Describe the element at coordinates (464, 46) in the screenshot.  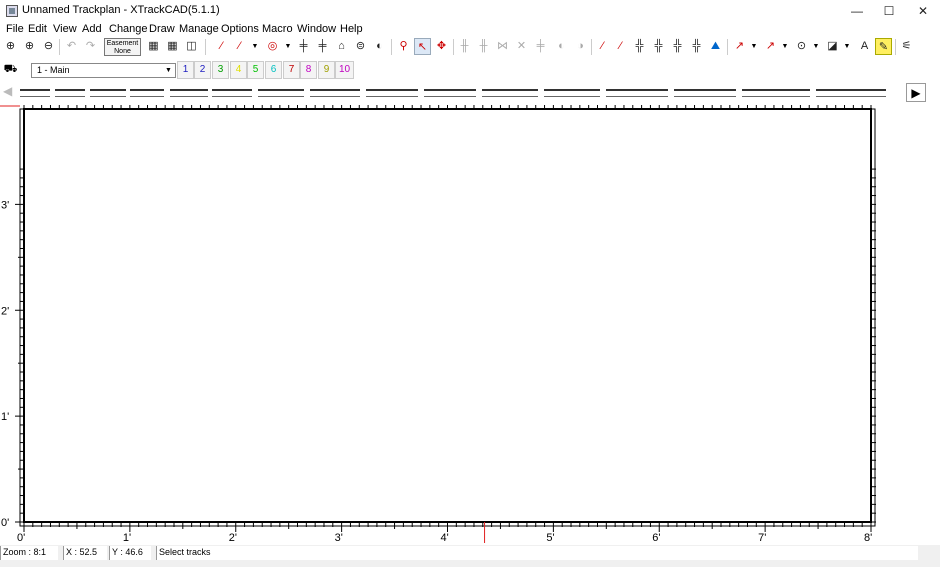
I see `connect-icon: ╫` at that location.